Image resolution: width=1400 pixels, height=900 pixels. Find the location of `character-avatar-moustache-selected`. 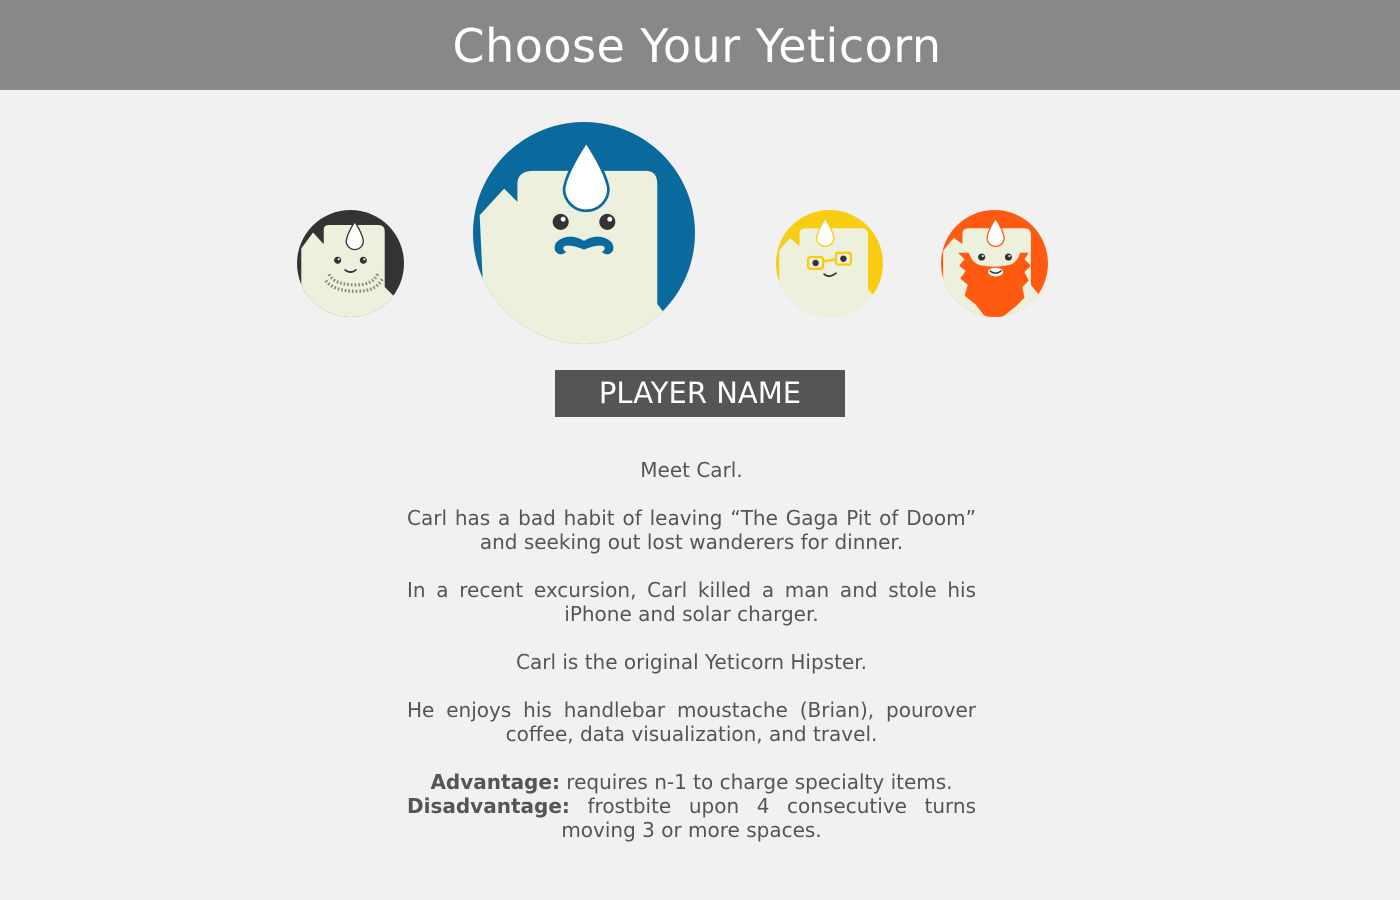

character-avatar-moustache-selected is located at coordinates (584, 233).